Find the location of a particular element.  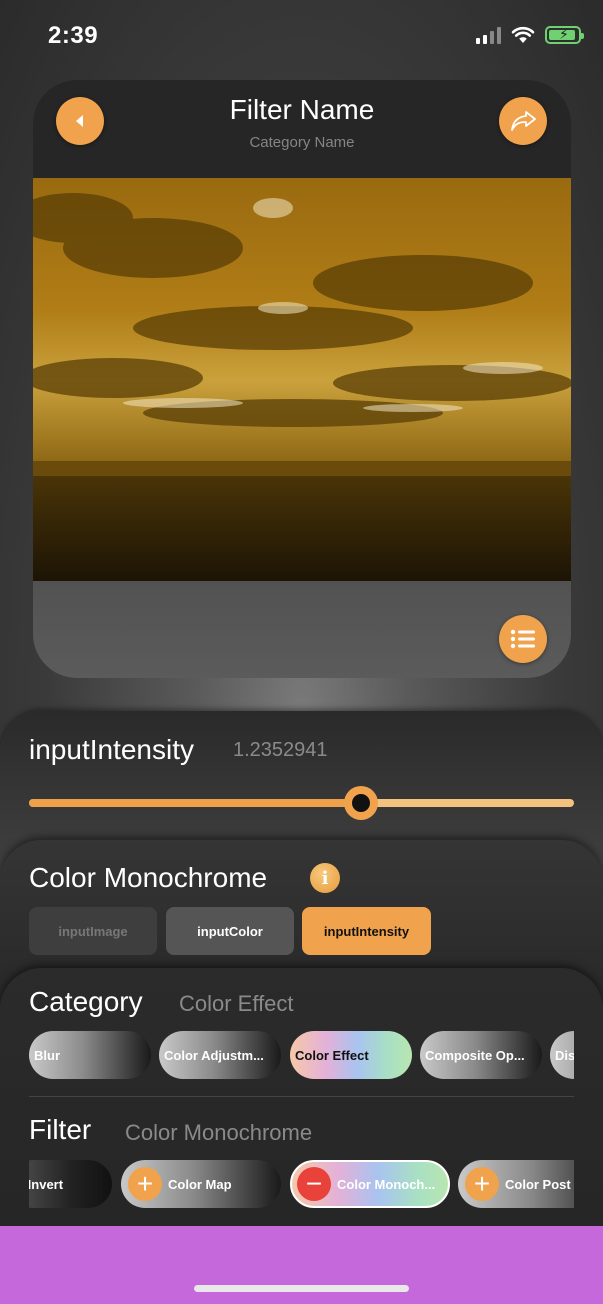

category-chip-distortion: Dis is located at coordinates (562, 1055).